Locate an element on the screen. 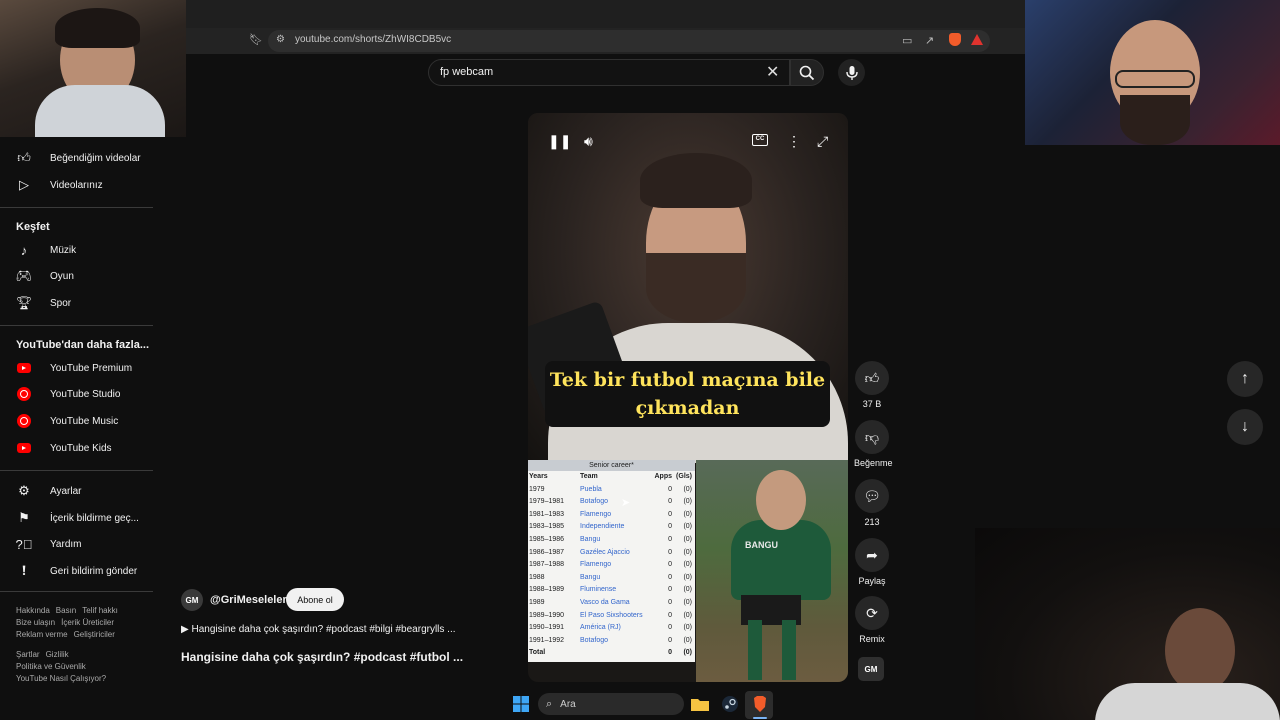 The height and width of the screenshot is (720, 1280). windows-start-icon is located at coordinates (521, 704).